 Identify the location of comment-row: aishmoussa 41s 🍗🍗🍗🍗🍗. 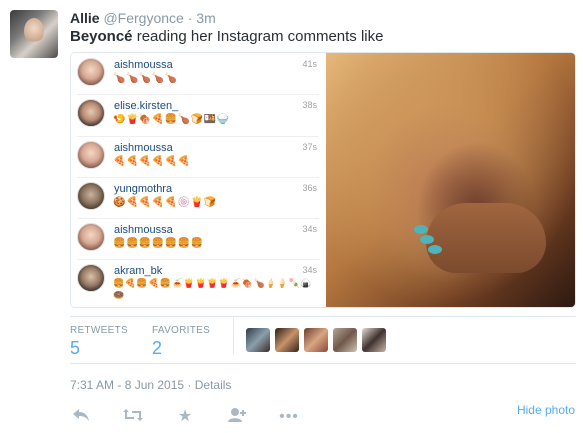
(198, 75).